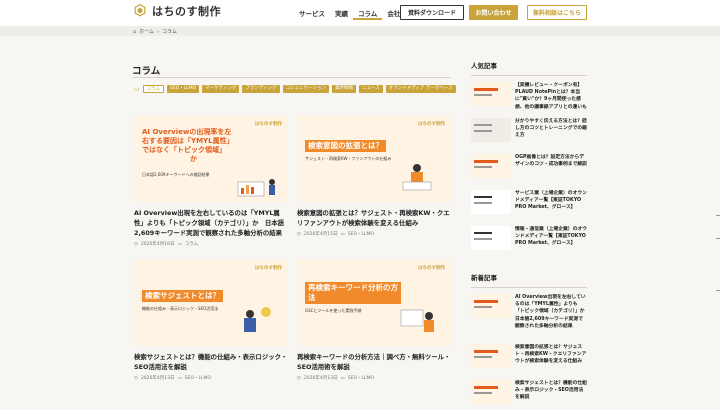 This screenshot has height=410, width=720. I want to click on article-date: 2026年4月16日, so click(157, 244).